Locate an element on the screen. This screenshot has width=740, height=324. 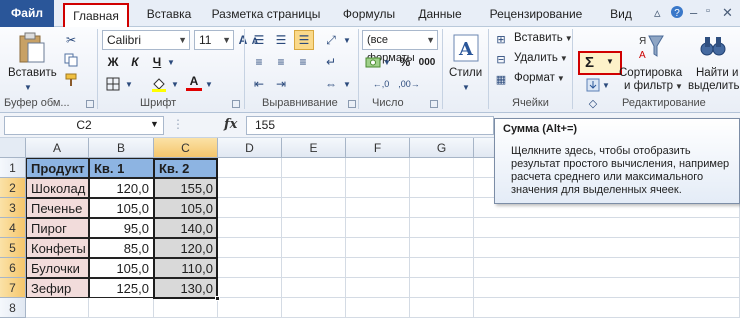
font-color-button: A is located at coordinates (194, 82).